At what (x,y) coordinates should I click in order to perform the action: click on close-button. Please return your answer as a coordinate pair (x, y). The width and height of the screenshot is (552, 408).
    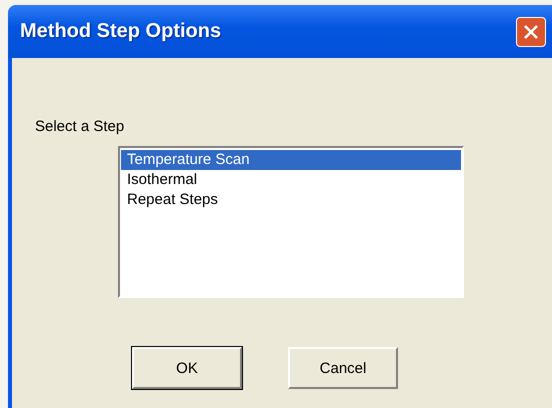
    Looking at the image, I should click on (531, 31).